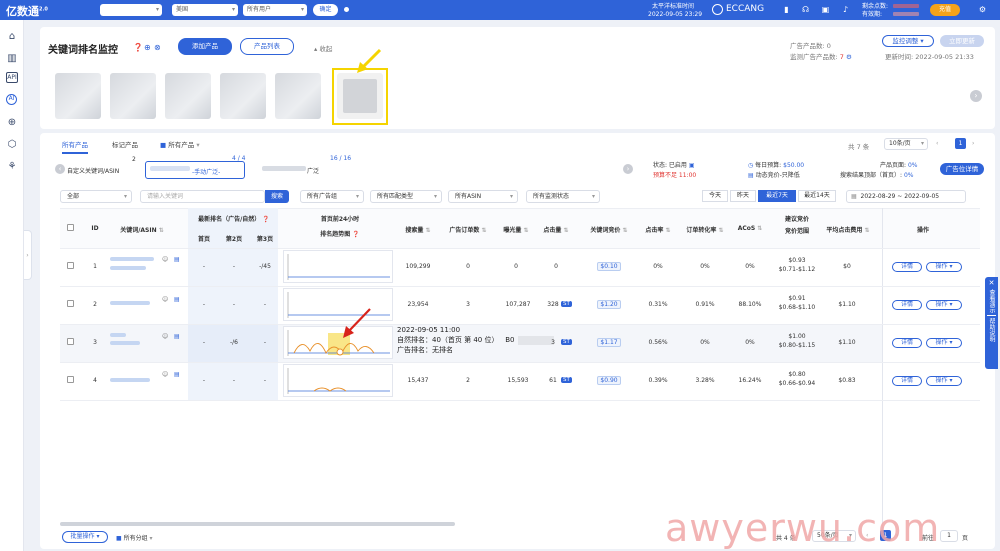 This screenshot has width=1000, height=551. Describe the element at coordinates (553, 304) in the screenshot. I see `clicks: 328` at that location.